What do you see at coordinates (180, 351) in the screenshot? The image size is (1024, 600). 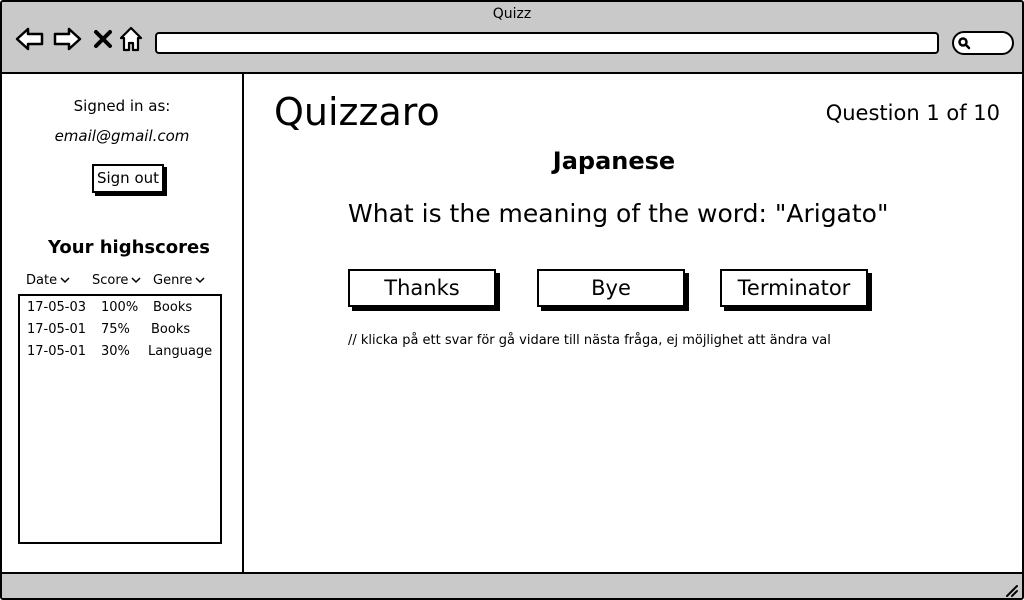 I see `row-genre: Language` at bounding box center [180, 351].